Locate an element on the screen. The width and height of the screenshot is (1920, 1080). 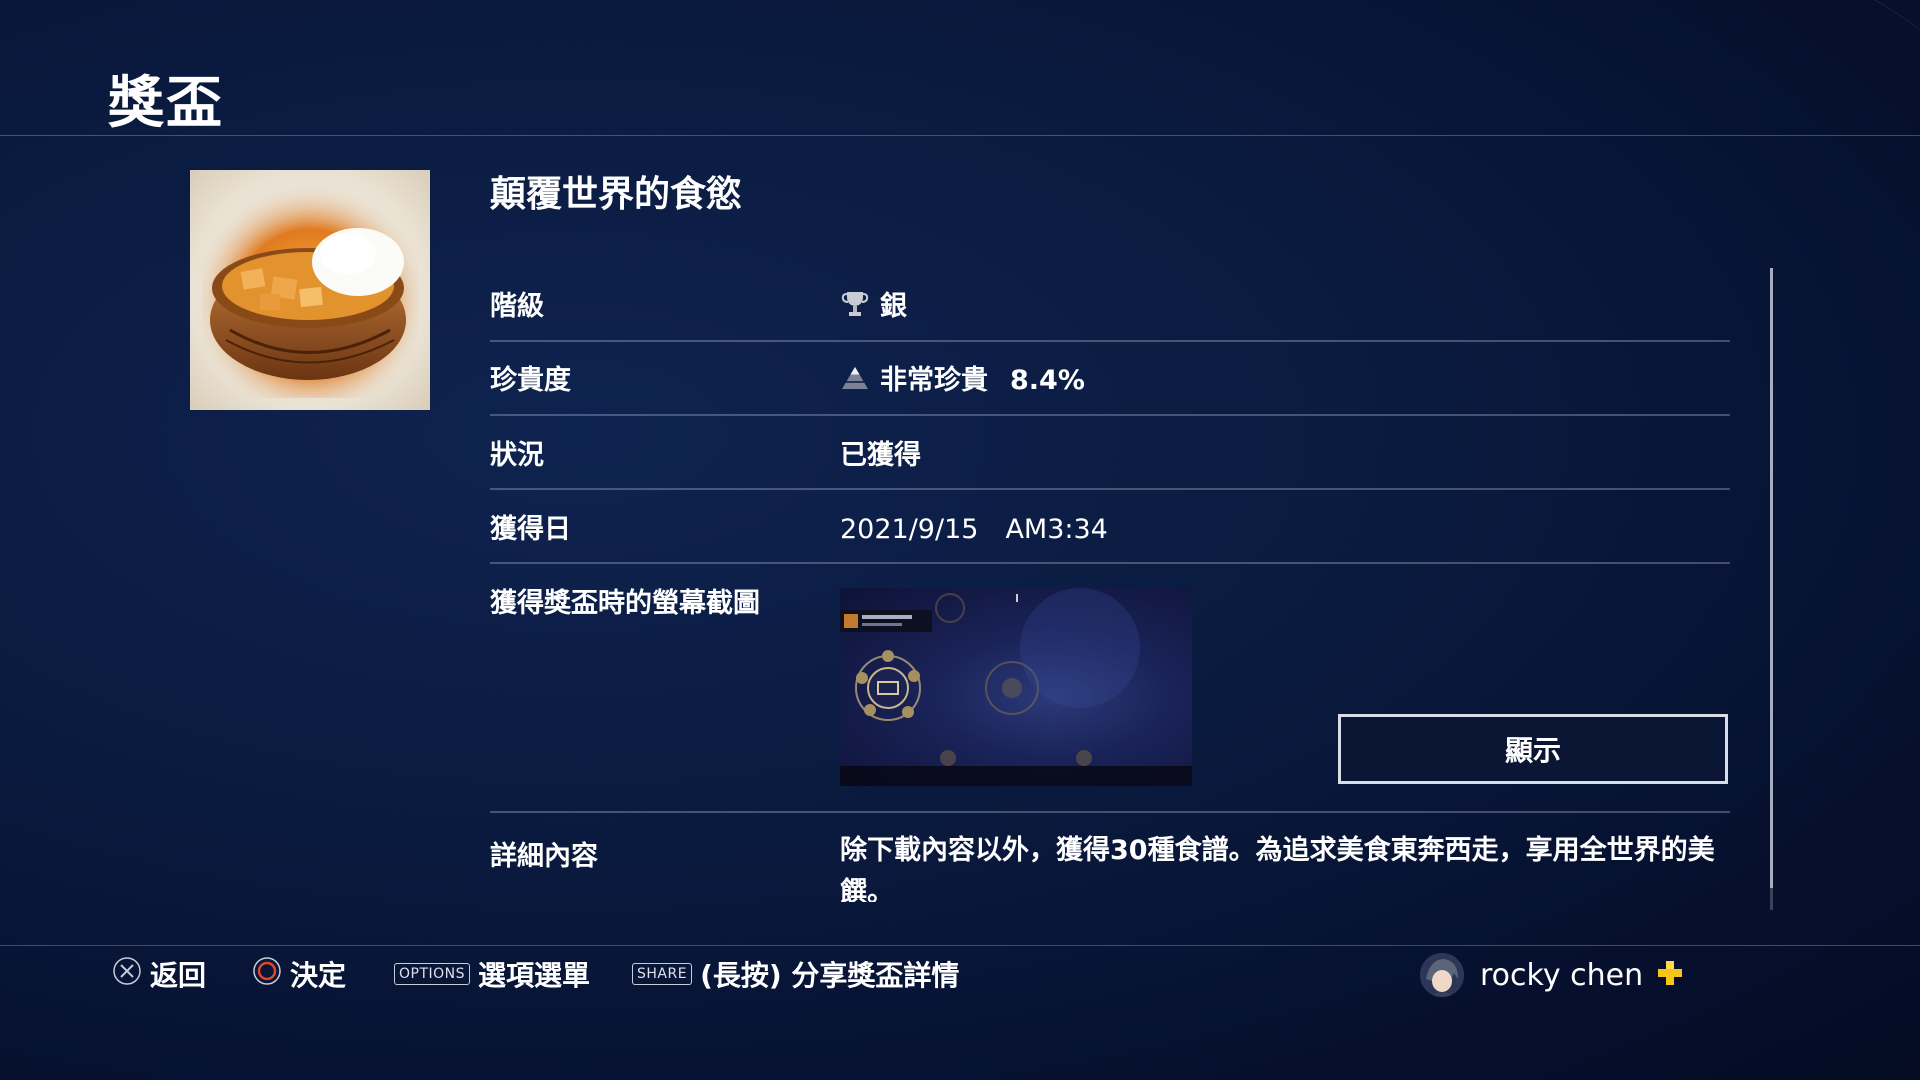
grade-value-container: 銀 is located at coordinates (873, 305).